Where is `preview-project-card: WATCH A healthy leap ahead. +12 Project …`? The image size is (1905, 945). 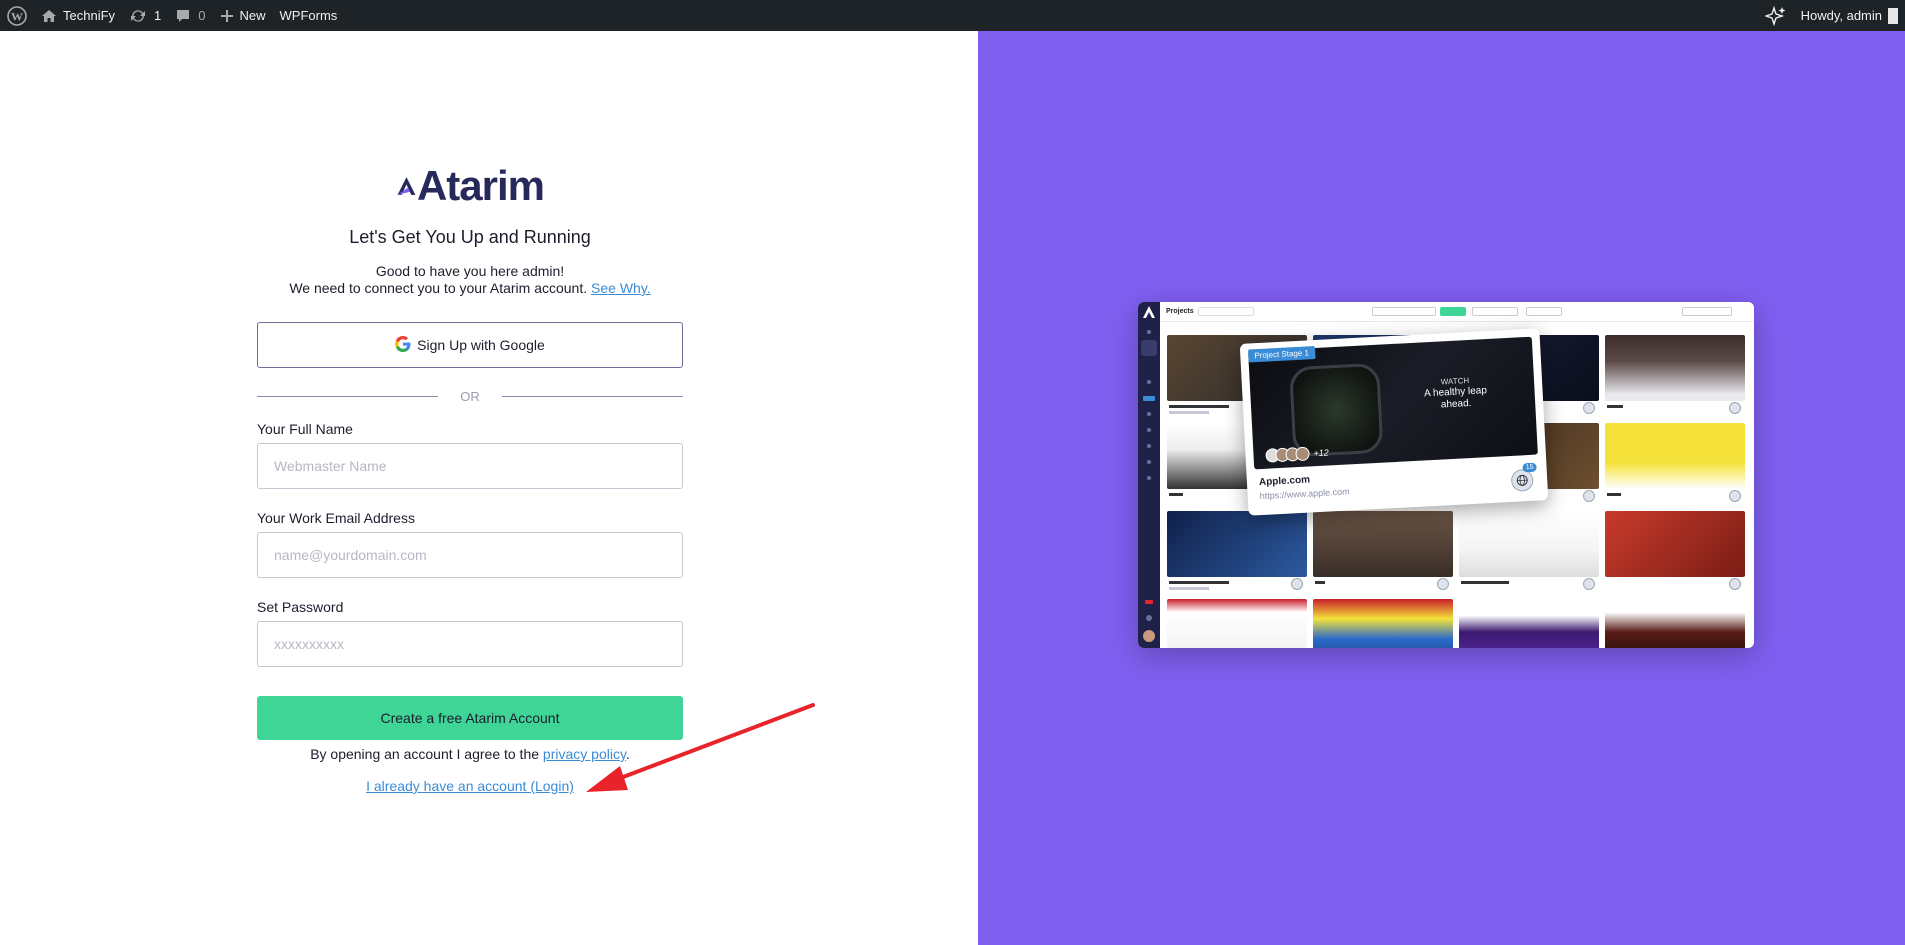
preview-project-card: WATCH A healthy leap ahead. +12 Project … is located at coordinates (1394, 422).